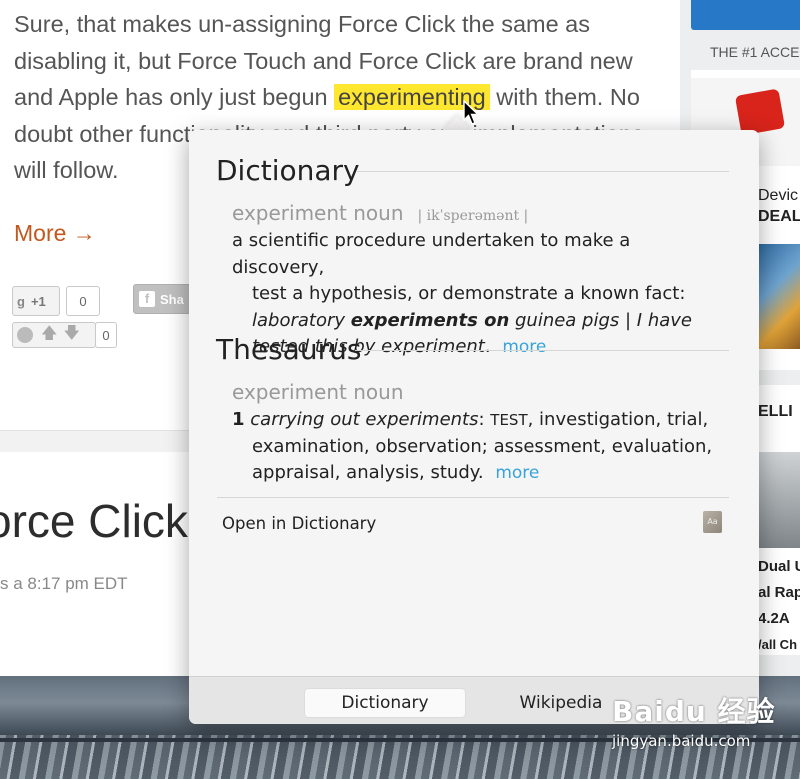  Describe the element at coordinates (106, 335) in the screenshot. I see `reddit-count: 0` at that location.